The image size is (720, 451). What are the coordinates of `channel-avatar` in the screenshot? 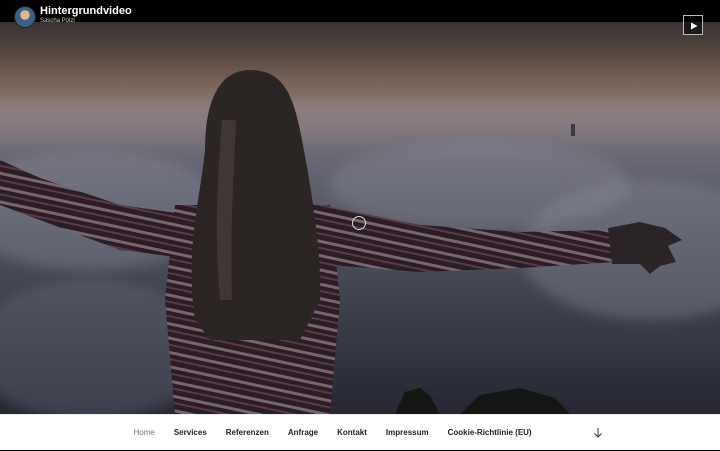 It's located at (25, 17).